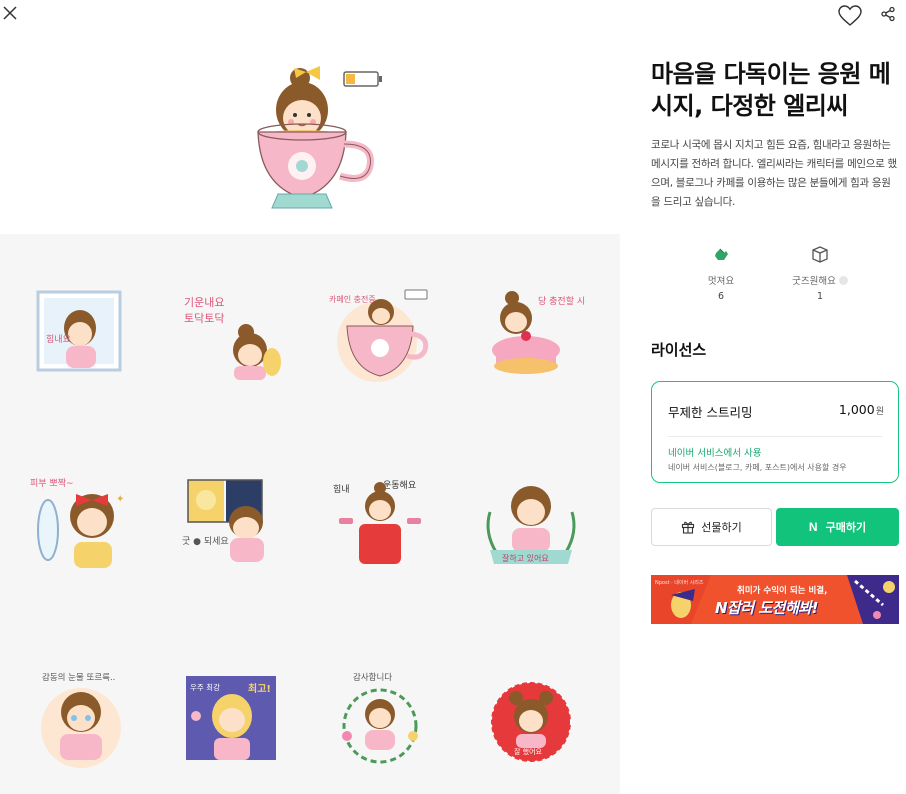 The width and height of the screenshot is (906, 794). Describe the element at coordinates (399, 485) in the screenshot. I see `sticker-text: 운동해요` at that location.